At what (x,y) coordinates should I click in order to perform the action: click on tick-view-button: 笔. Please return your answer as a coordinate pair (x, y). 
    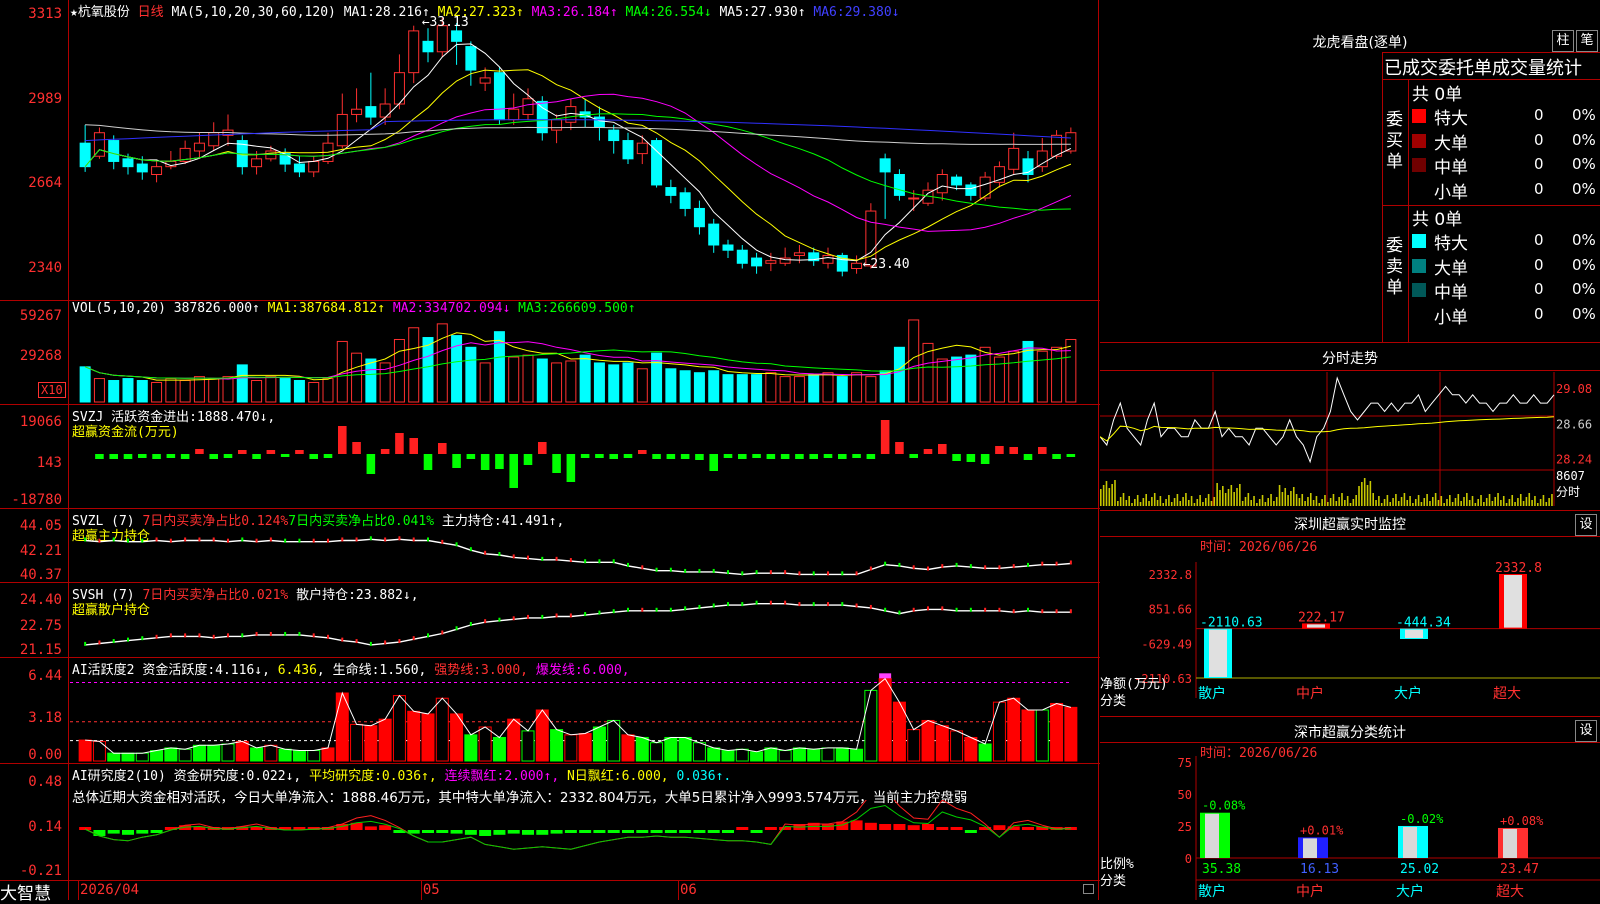
    Looking at the image, I should click on (1587, 41).